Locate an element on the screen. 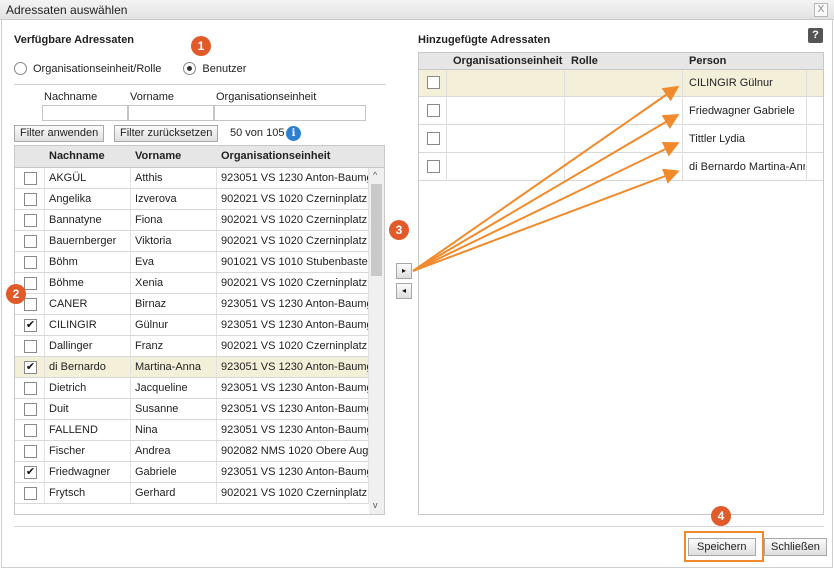 Image resolution: width=834 pixels, height=569 pixels. info-icon: i is located at coordinates (293, 133).